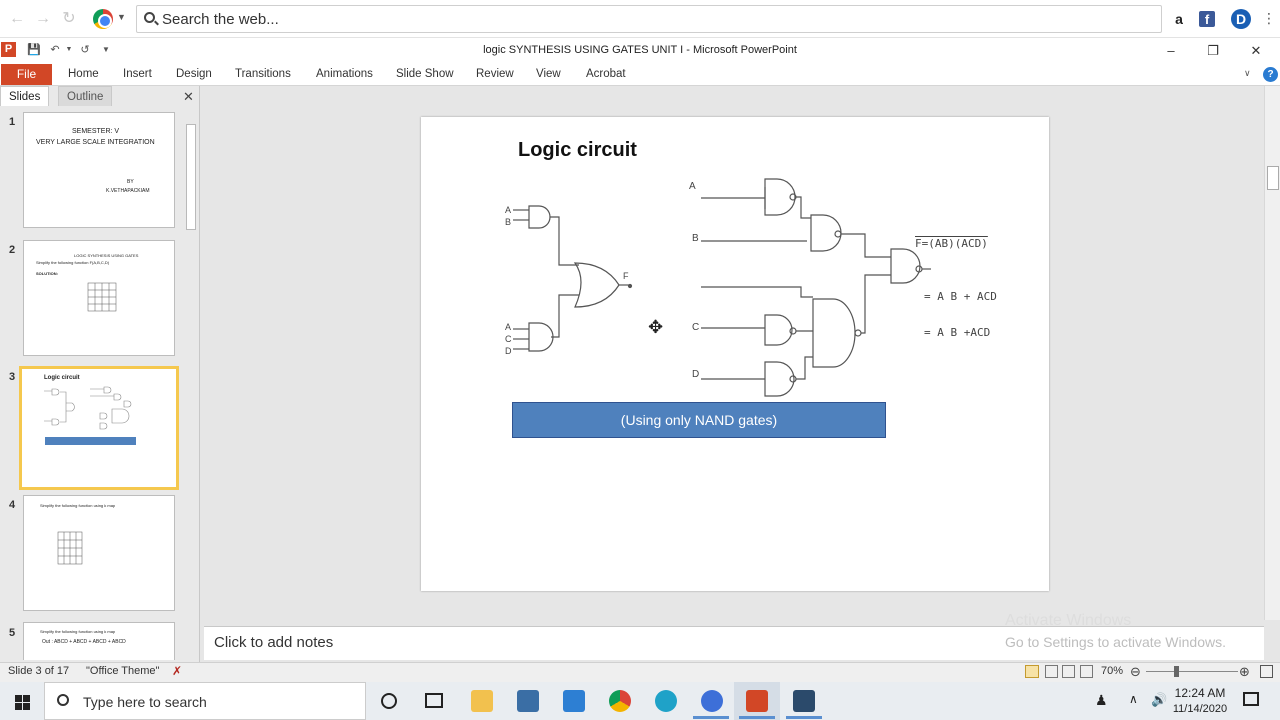  I want to click on slide-thumbnail-3: Logic circuit, so click(99, 428).